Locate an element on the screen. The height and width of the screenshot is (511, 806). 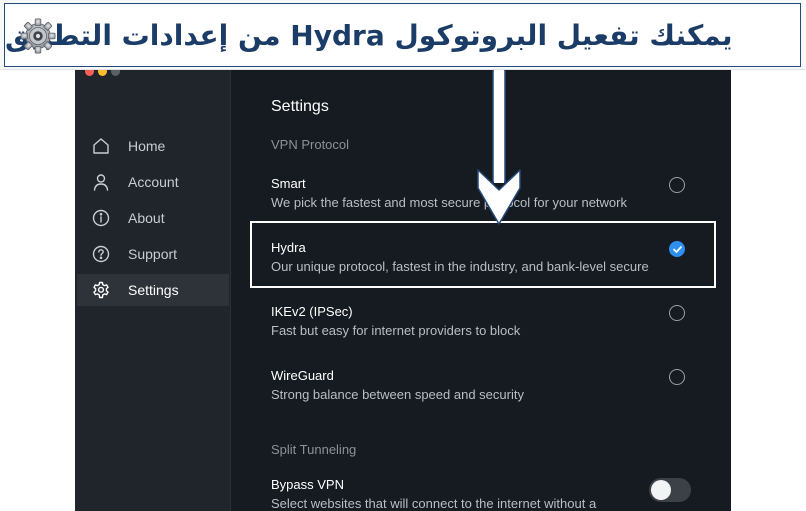
sidebar-item-label: Home is located at coordinates (147, 146).